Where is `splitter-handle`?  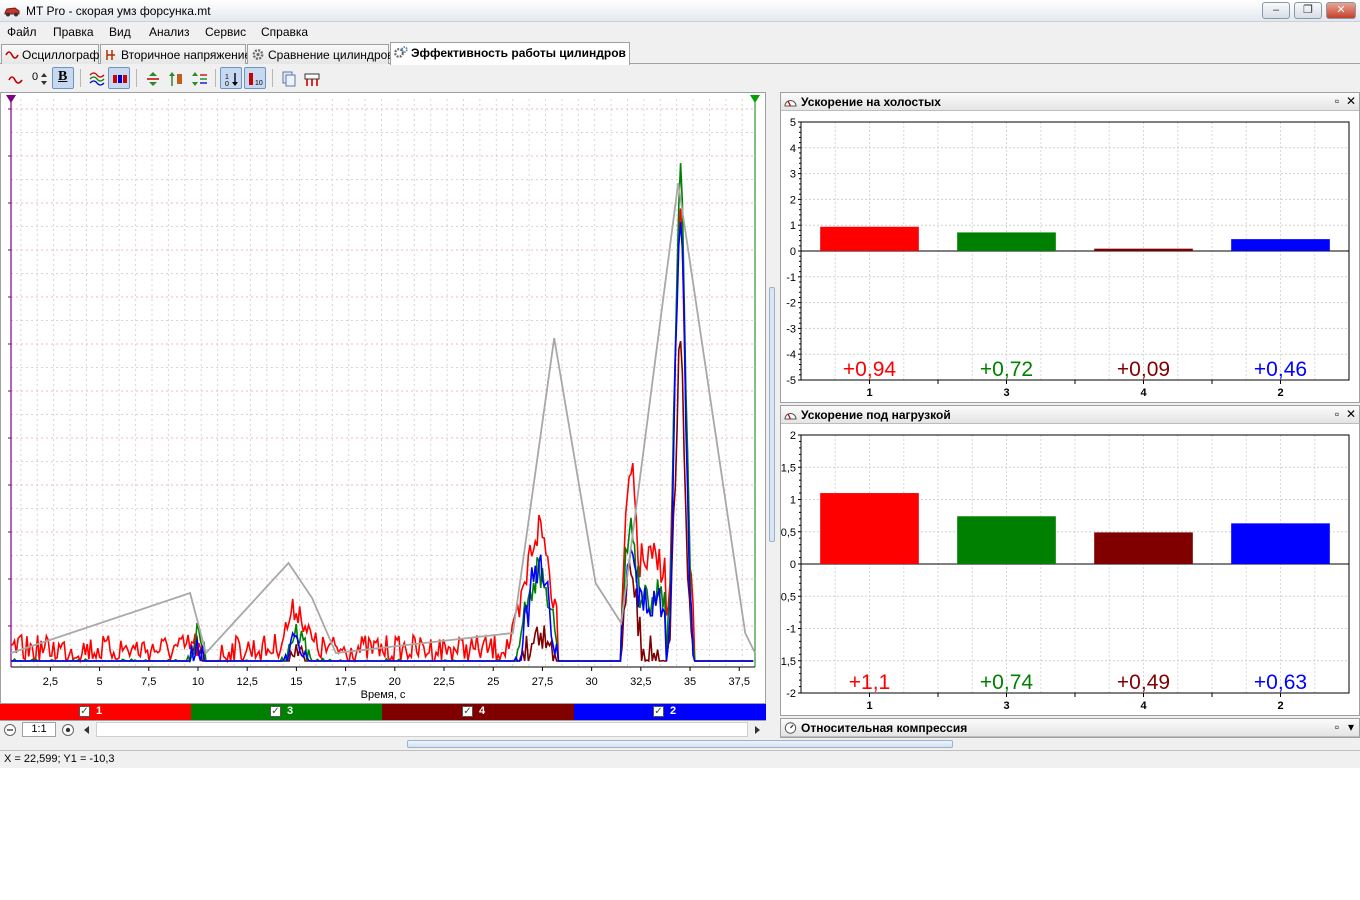 splitter-handle is located at coordinates (772, 414).